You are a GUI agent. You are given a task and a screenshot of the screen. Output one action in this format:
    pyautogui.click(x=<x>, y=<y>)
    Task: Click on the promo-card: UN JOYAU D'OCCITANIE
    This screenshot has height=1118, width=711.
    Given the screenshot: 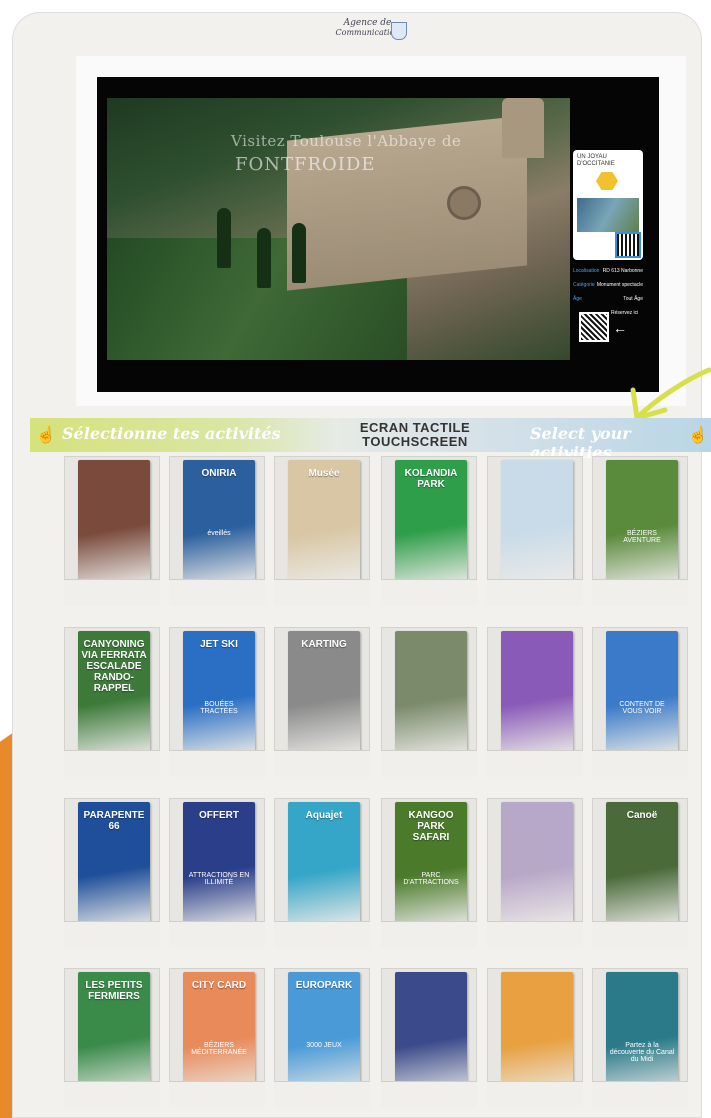 What is the action you would take?
    pyautogui.click(x=608, y=205)
    